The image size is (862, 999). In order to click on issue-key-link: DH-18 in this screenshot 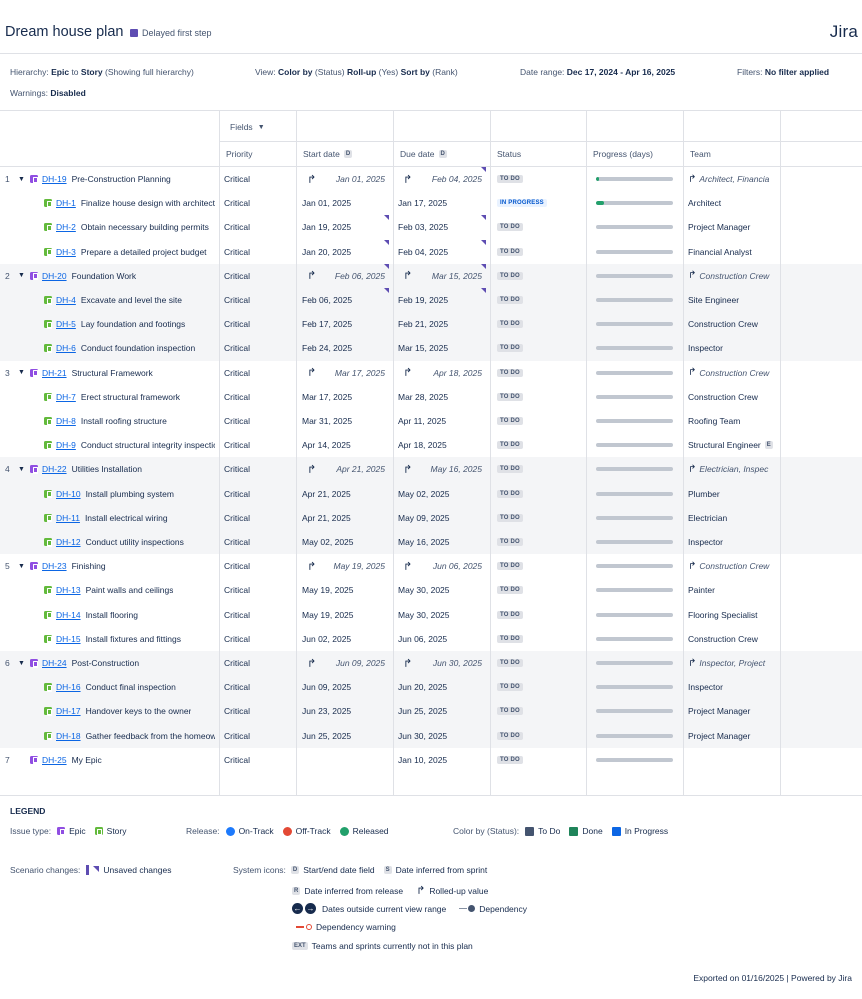, I will do `click(68, 736)`.